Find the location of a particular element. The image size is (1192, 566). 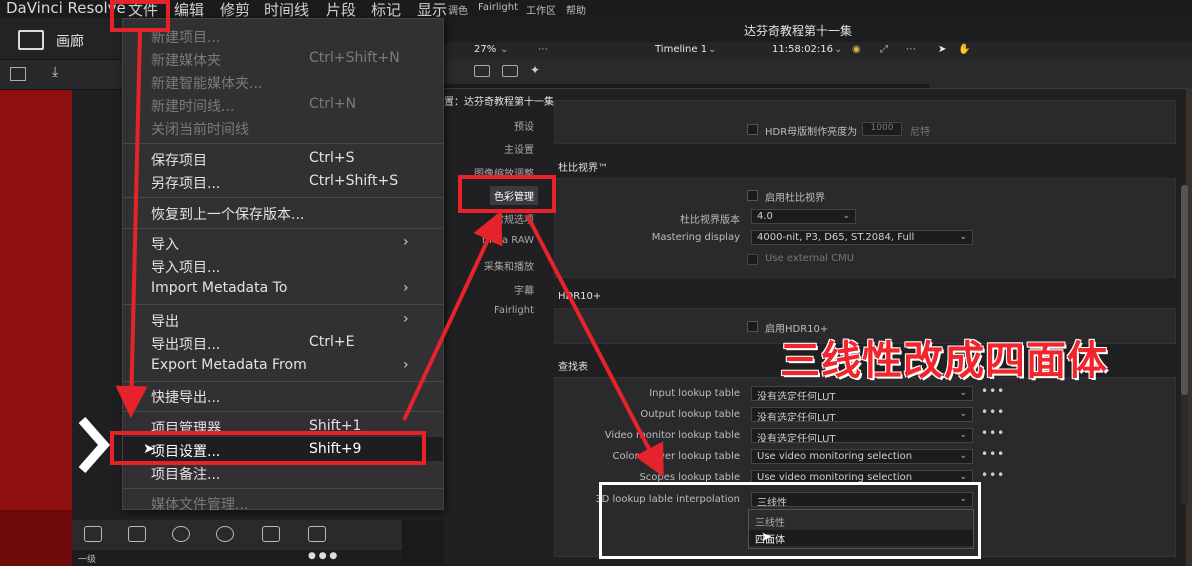

dolby-version-select: 4.0 ⌄ is located at coordinates (803, 216).